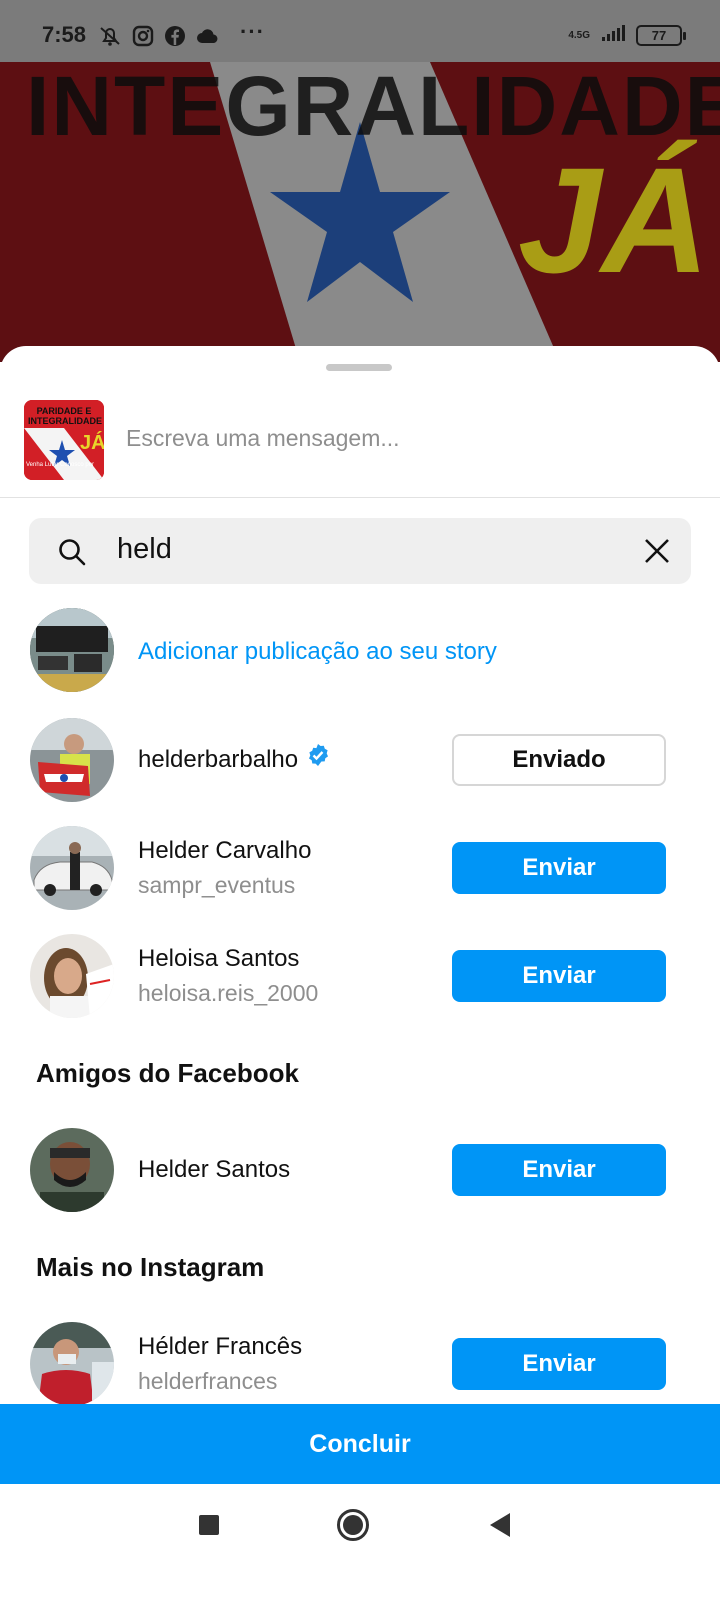 This screenshot has height=1600, width=720. What do you see at coordinates (657, 553) in the screenshot?
I see `clear-search-icon` at bounding box center [657, 553].